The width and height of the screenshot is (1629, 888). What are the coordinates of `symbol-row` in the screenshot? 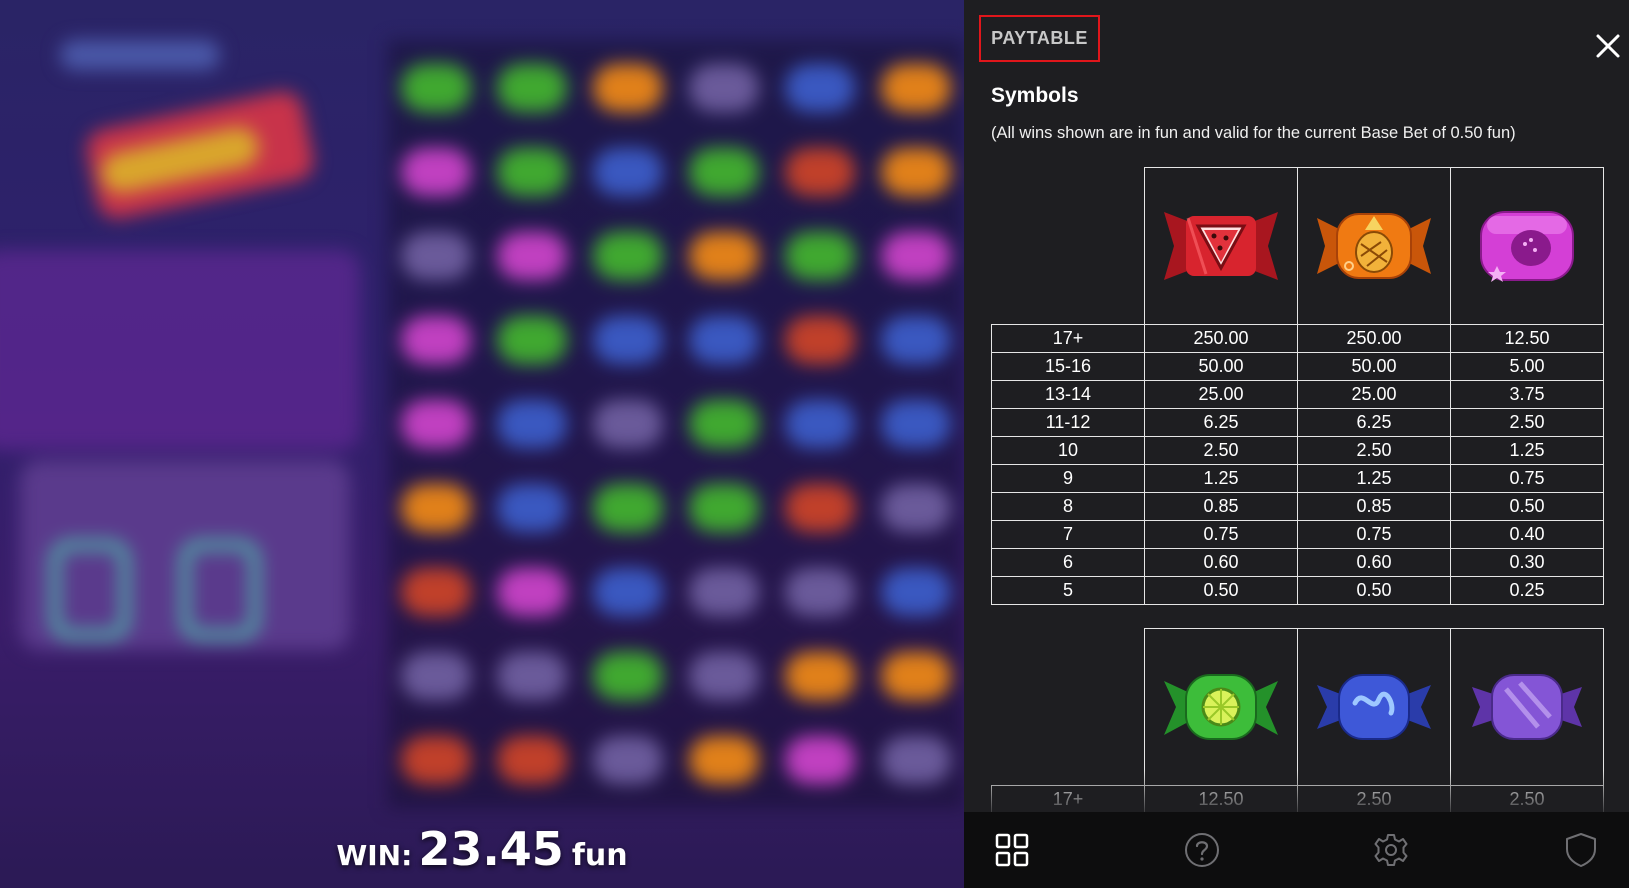 It's located at (1297, 246).